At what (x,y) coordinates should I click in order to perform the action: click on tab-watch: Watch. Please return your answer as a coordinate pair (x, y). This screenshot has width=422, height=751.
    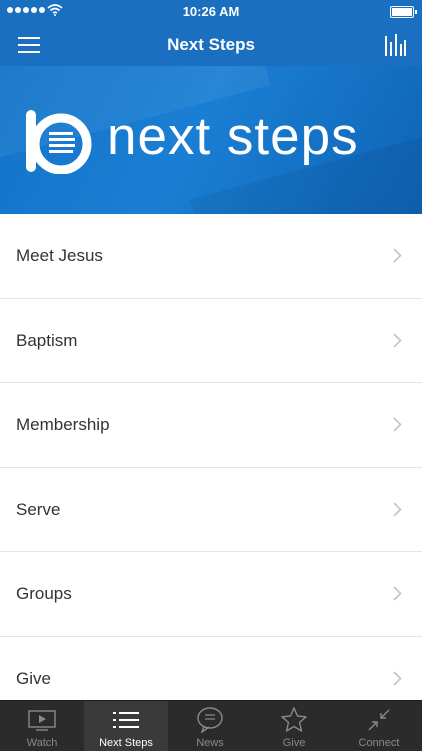
    Looking at the image, I should click on (42, 726).